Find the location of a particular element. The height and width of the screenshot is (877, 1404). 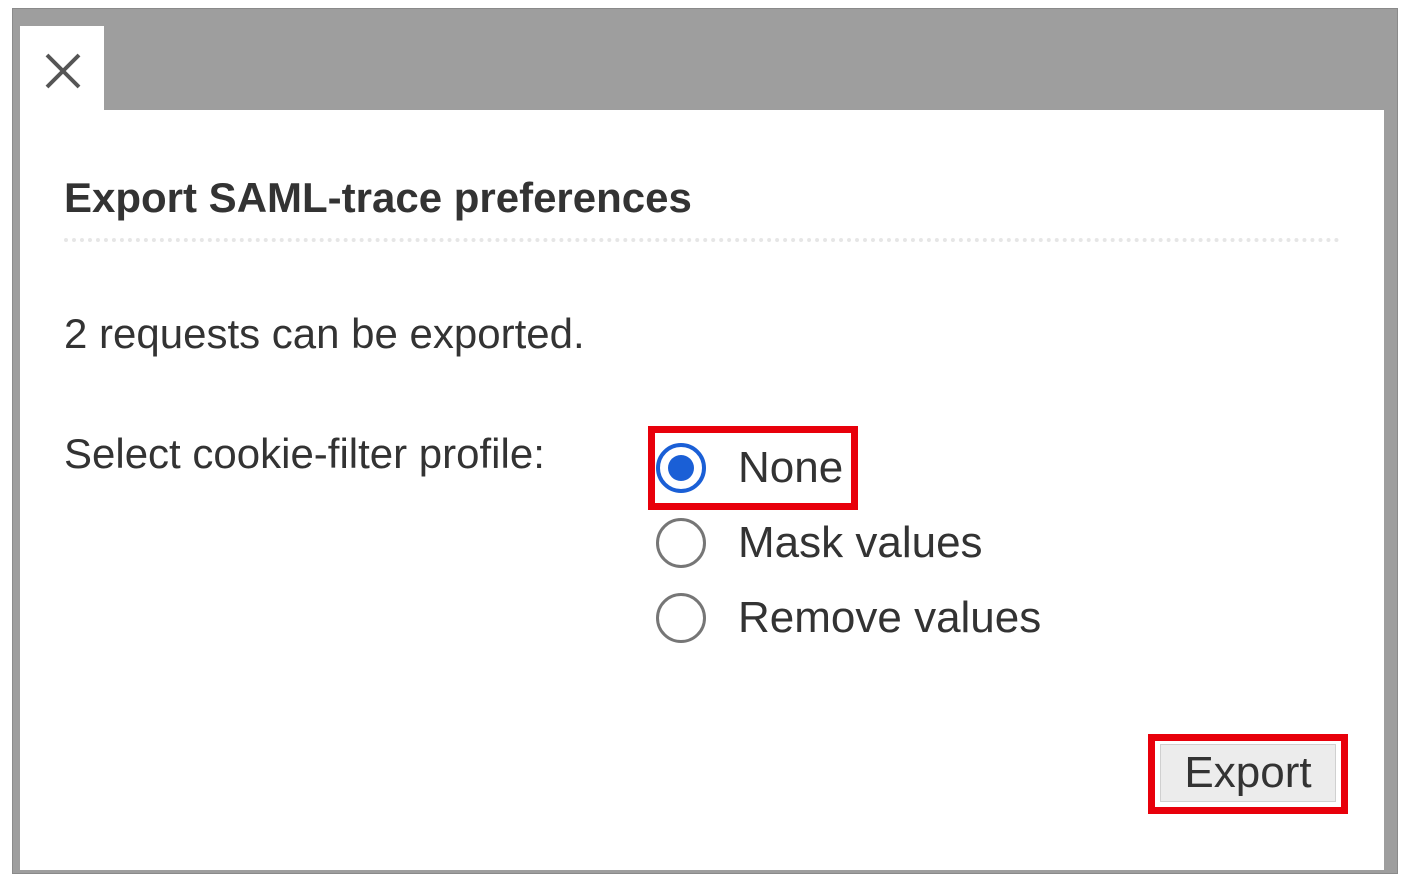

radio-option-mask-values: Mask values is located at coordinates (819, 543).